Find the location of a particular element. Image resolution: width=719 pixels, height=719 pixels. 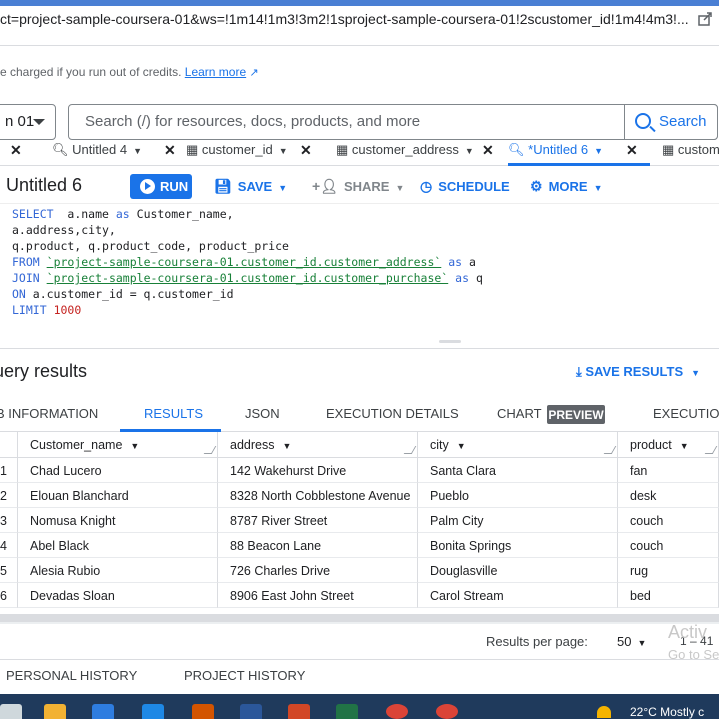

table-cell: Carol Stream is located at coordinates (518, 595).